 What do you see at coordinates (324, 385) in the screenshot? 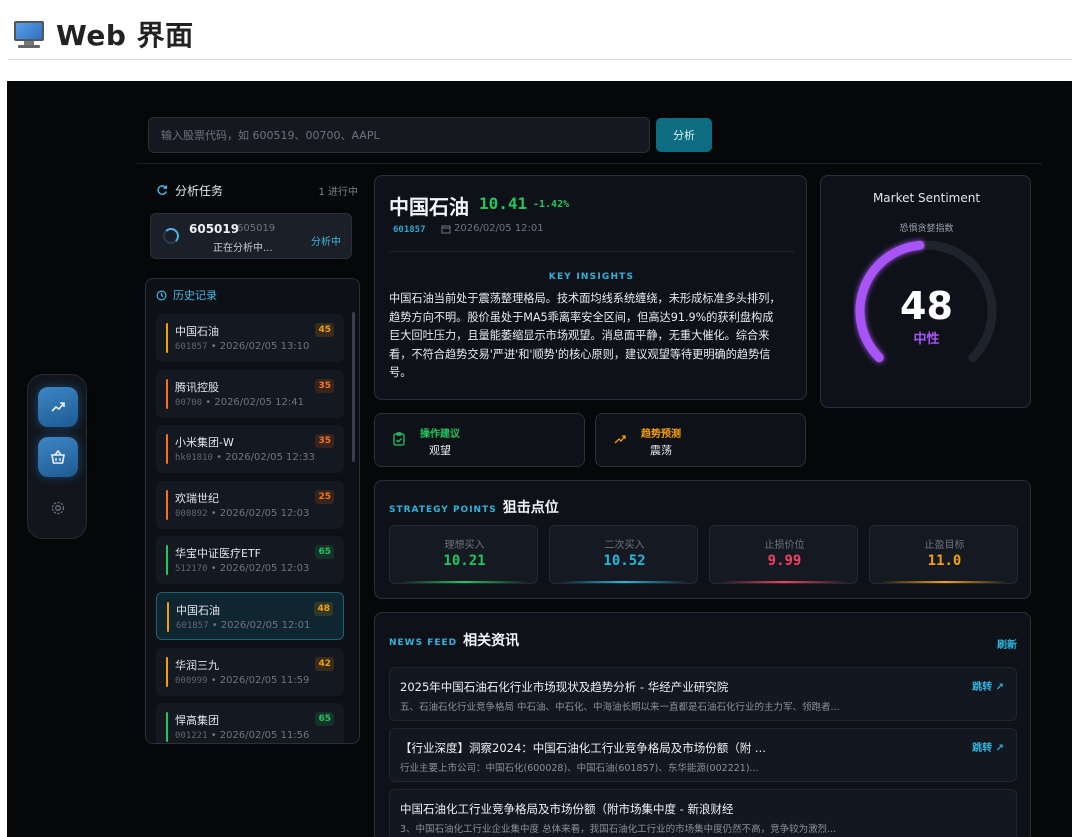
I see `history-item-score: 35` at bounding box center [324, 385].